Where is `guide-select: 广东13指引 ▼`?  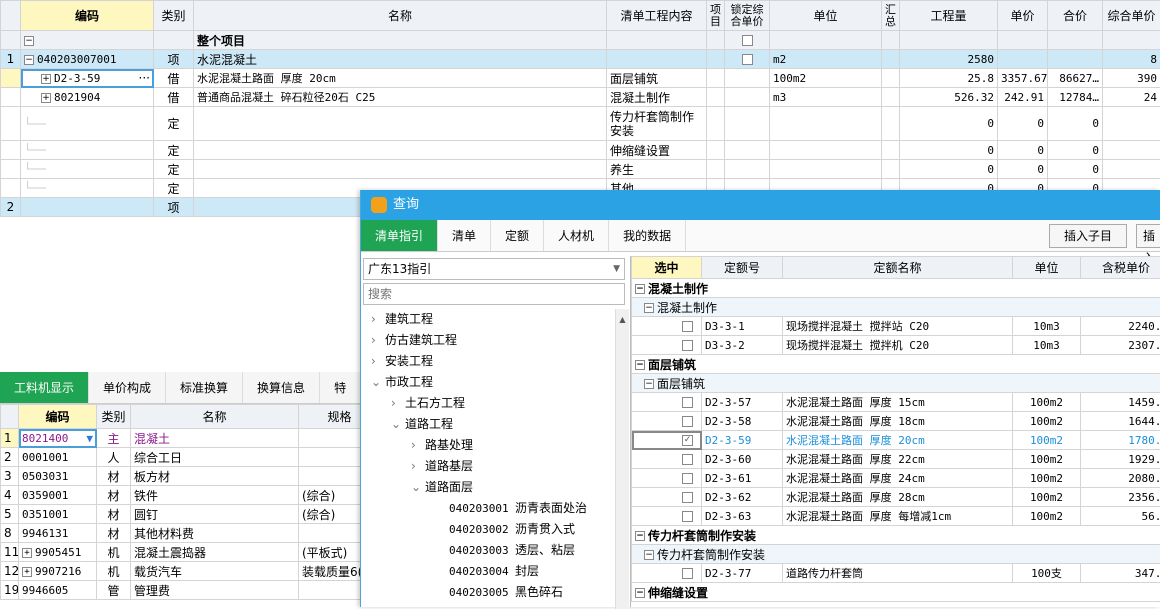 guide-select: 广东13指引 ▼ is located at coordinates (494, 269).